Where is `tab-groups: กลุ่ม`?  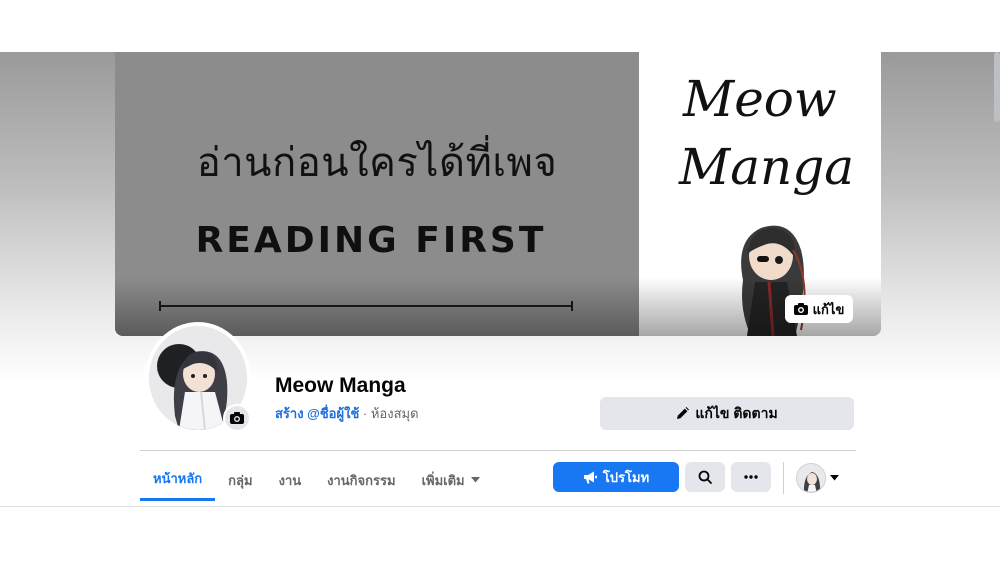
tab-groups: กลุ่ม is located at coordinates (240, 480).